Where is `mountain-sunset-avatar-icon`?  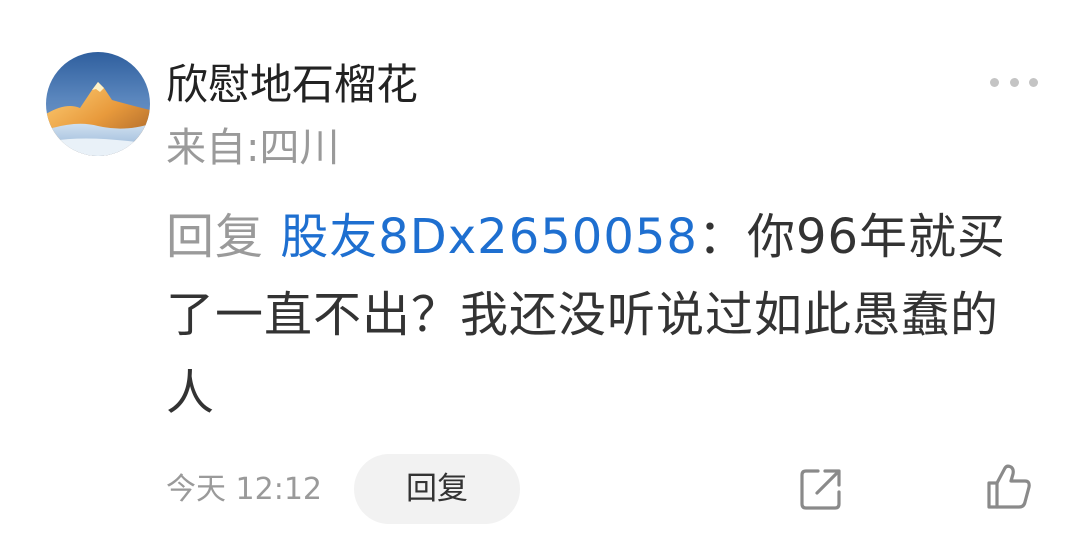
mountain-sunset-avatar-icon is located at coordinates (98, 104).